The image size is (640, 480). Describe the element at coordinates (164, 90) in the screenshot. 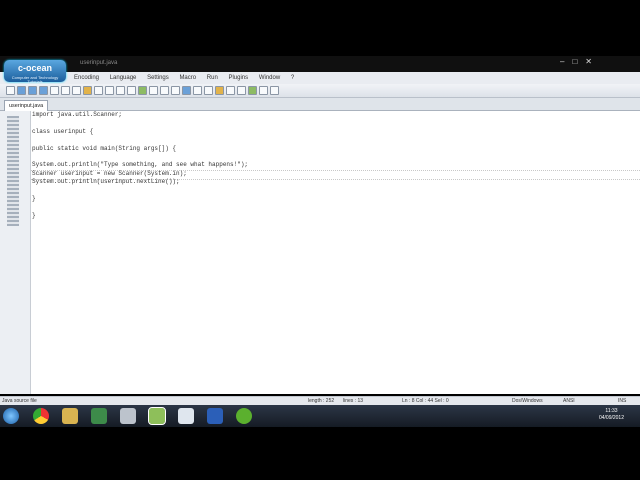

I see `zoom-in-icon` at that location.